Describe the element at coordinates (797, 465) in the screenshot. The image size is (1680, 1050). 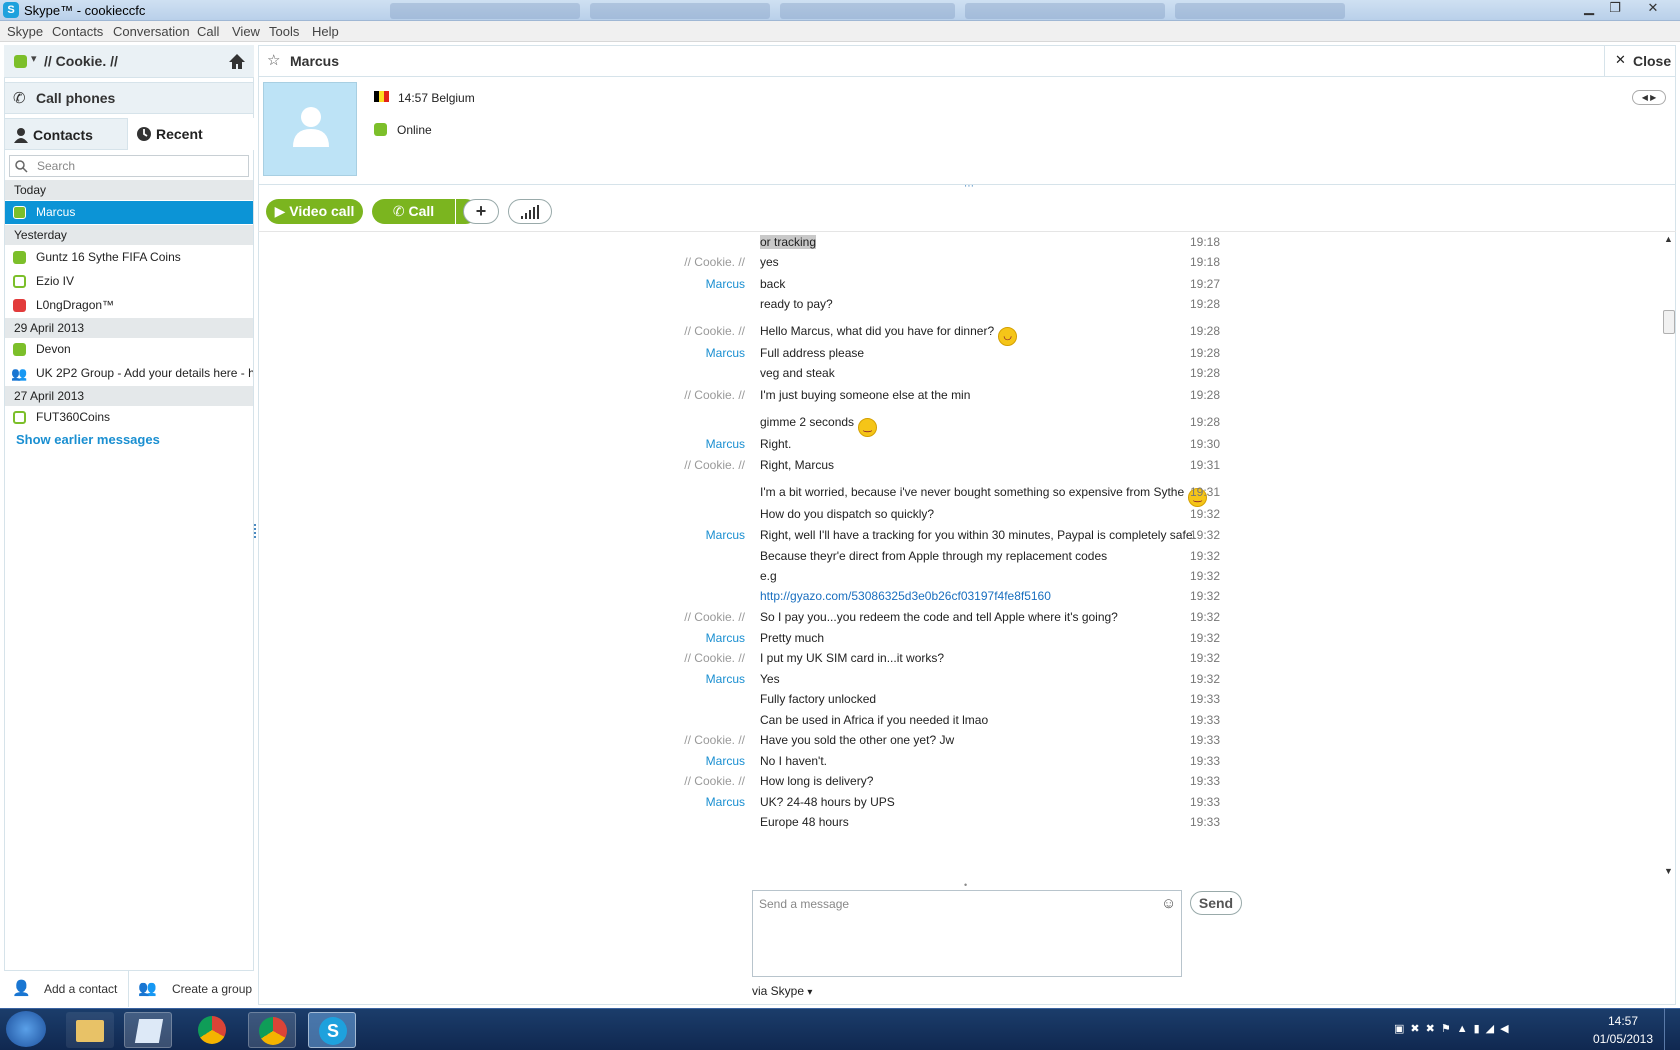
I see `message-text-content: Right, Marcus` at that location.